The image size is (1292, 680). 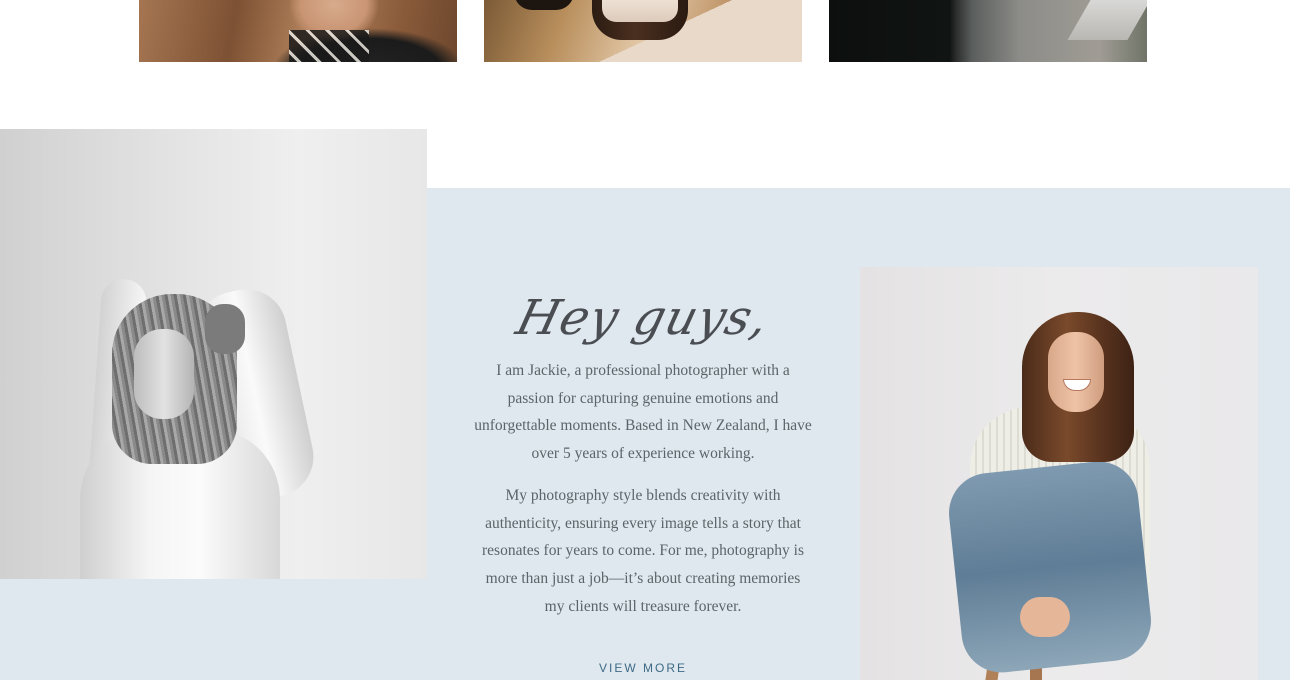 I want to click on view-more-link: VIEW MORE, so click(x=643, y=670).